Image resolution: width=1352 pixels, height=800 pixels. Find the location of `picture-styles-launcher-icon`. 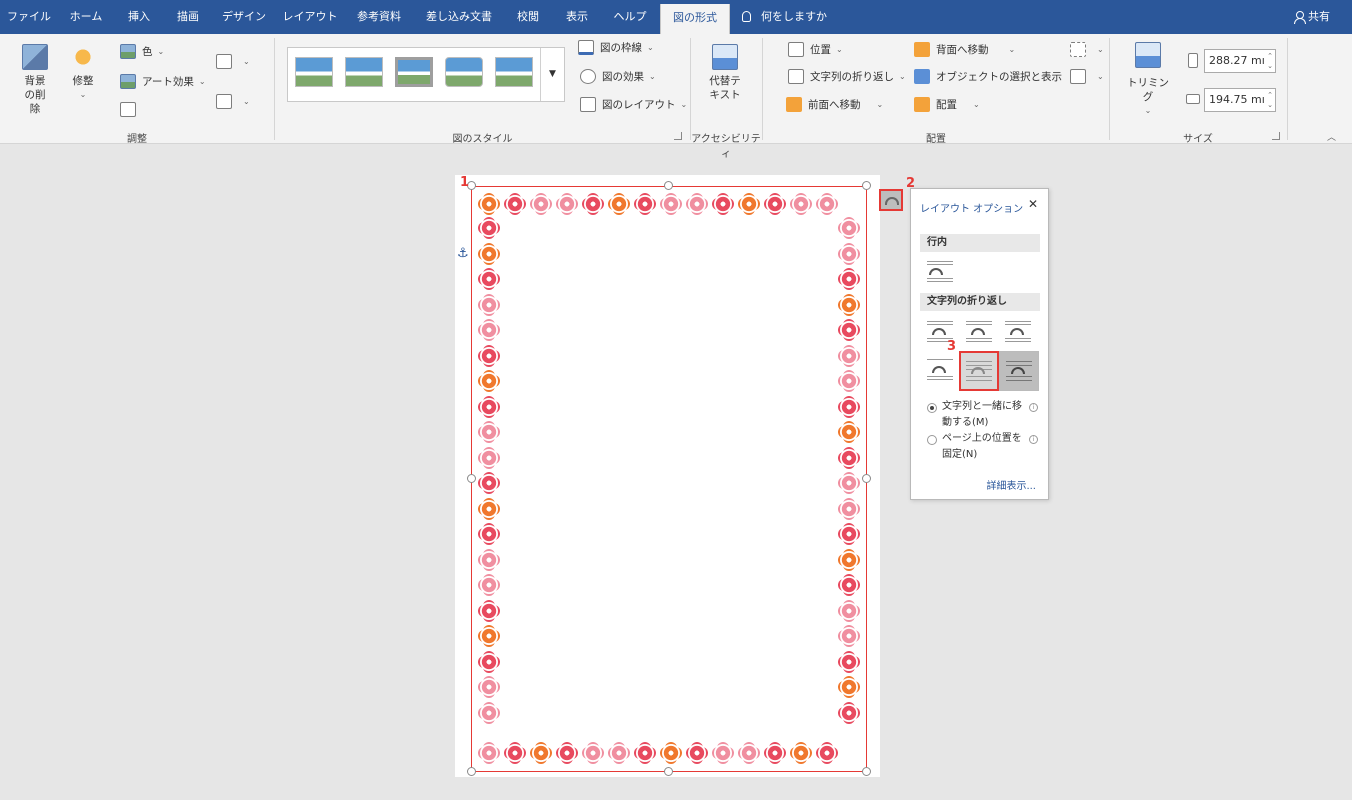

picture-styles-launcher-icon is located at coordinates (678, 136).